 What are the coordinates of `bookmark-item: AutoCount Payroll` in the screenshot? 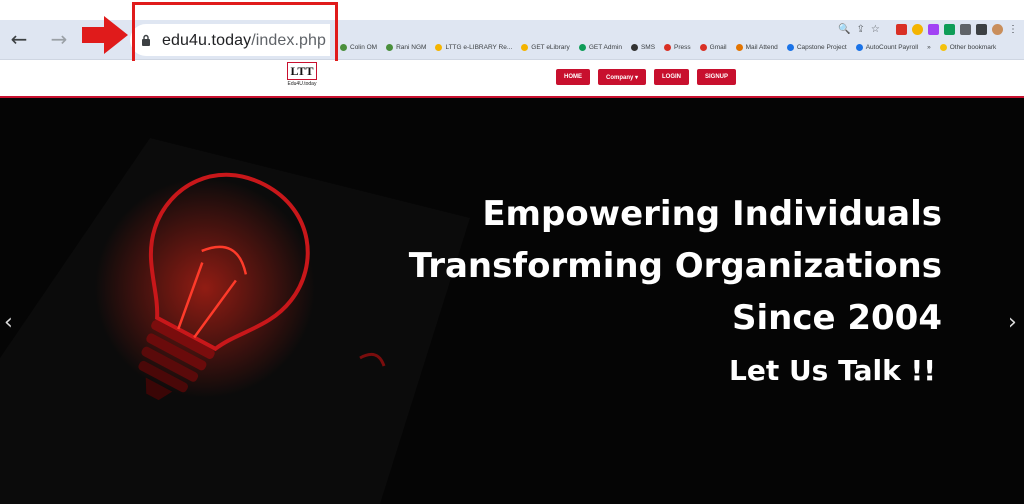 It's located at (887, 47).